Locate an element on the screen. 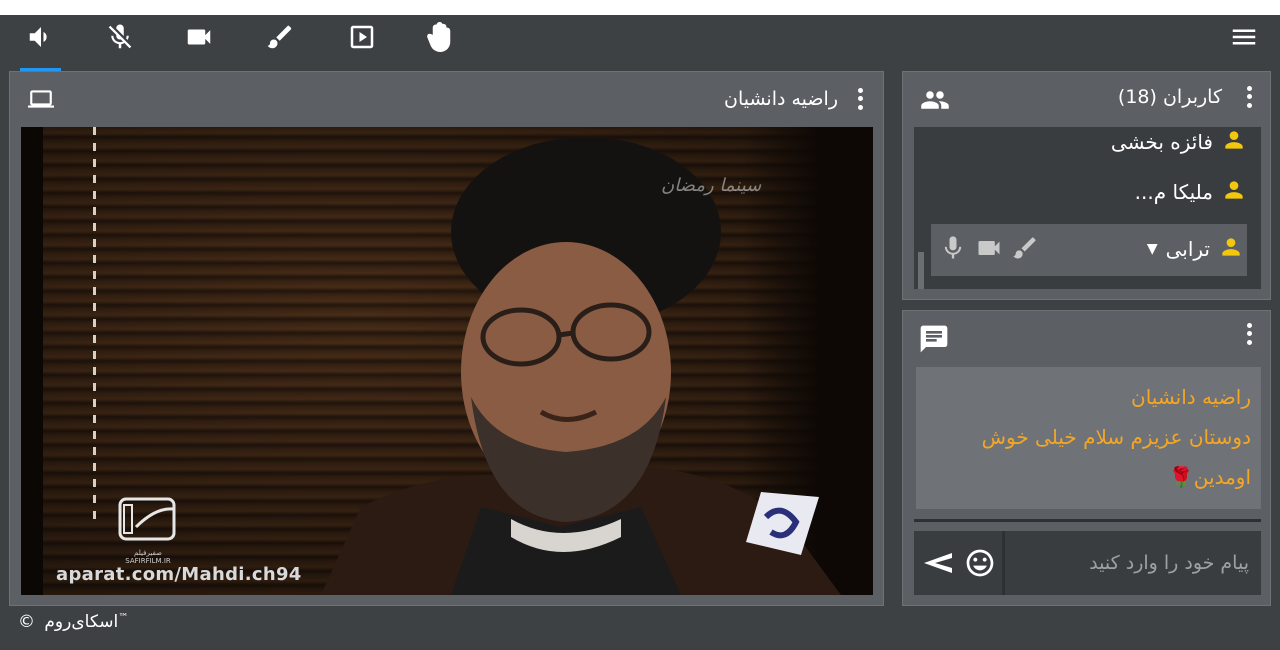 The image size is (1280, 650). user-item: فائزه بخشی is located at coordinates (1179, 142).